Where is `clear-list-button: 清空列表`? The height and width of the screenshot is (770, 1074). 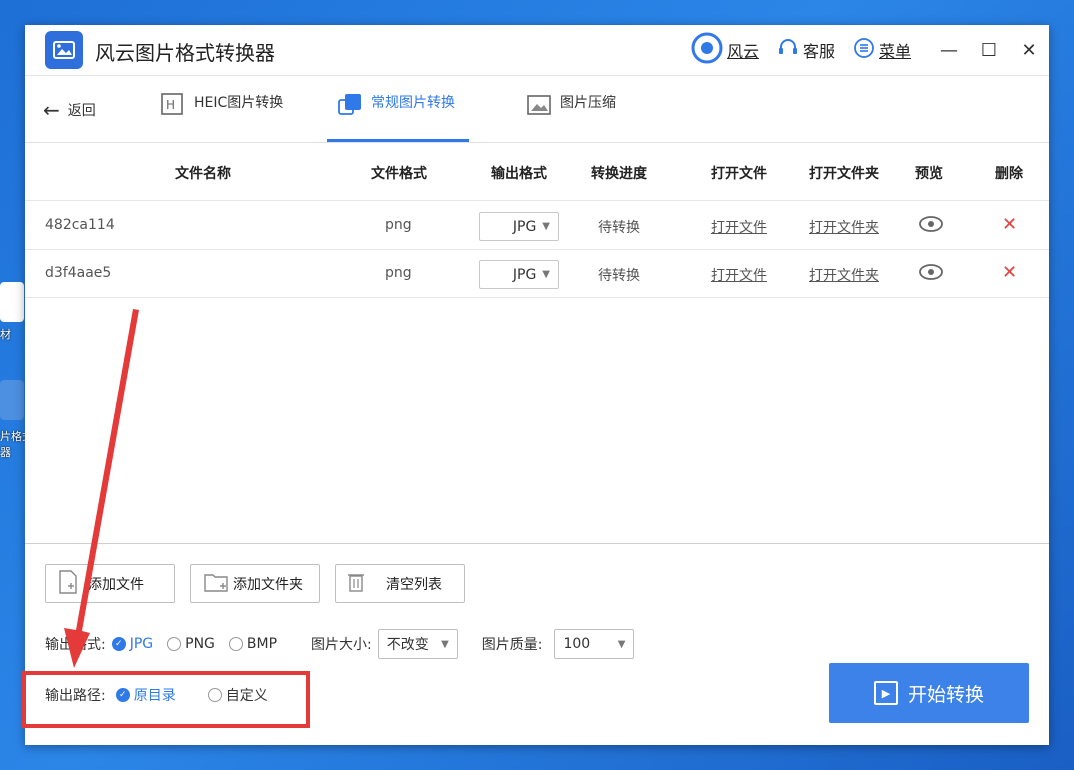
clear-list-button: 清空列表 is located at coordinates (400, 583).